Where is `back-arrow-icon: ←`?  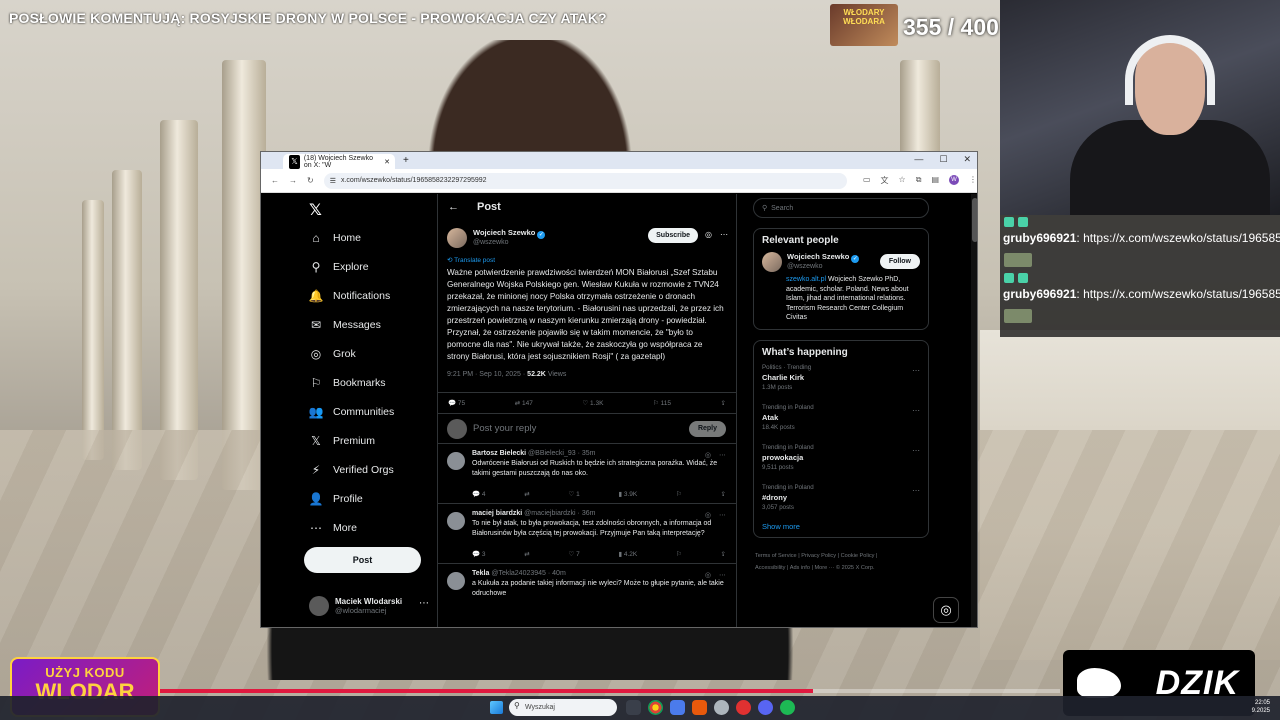
back-arrow-icon: ← is located at coordinates (453, 207).